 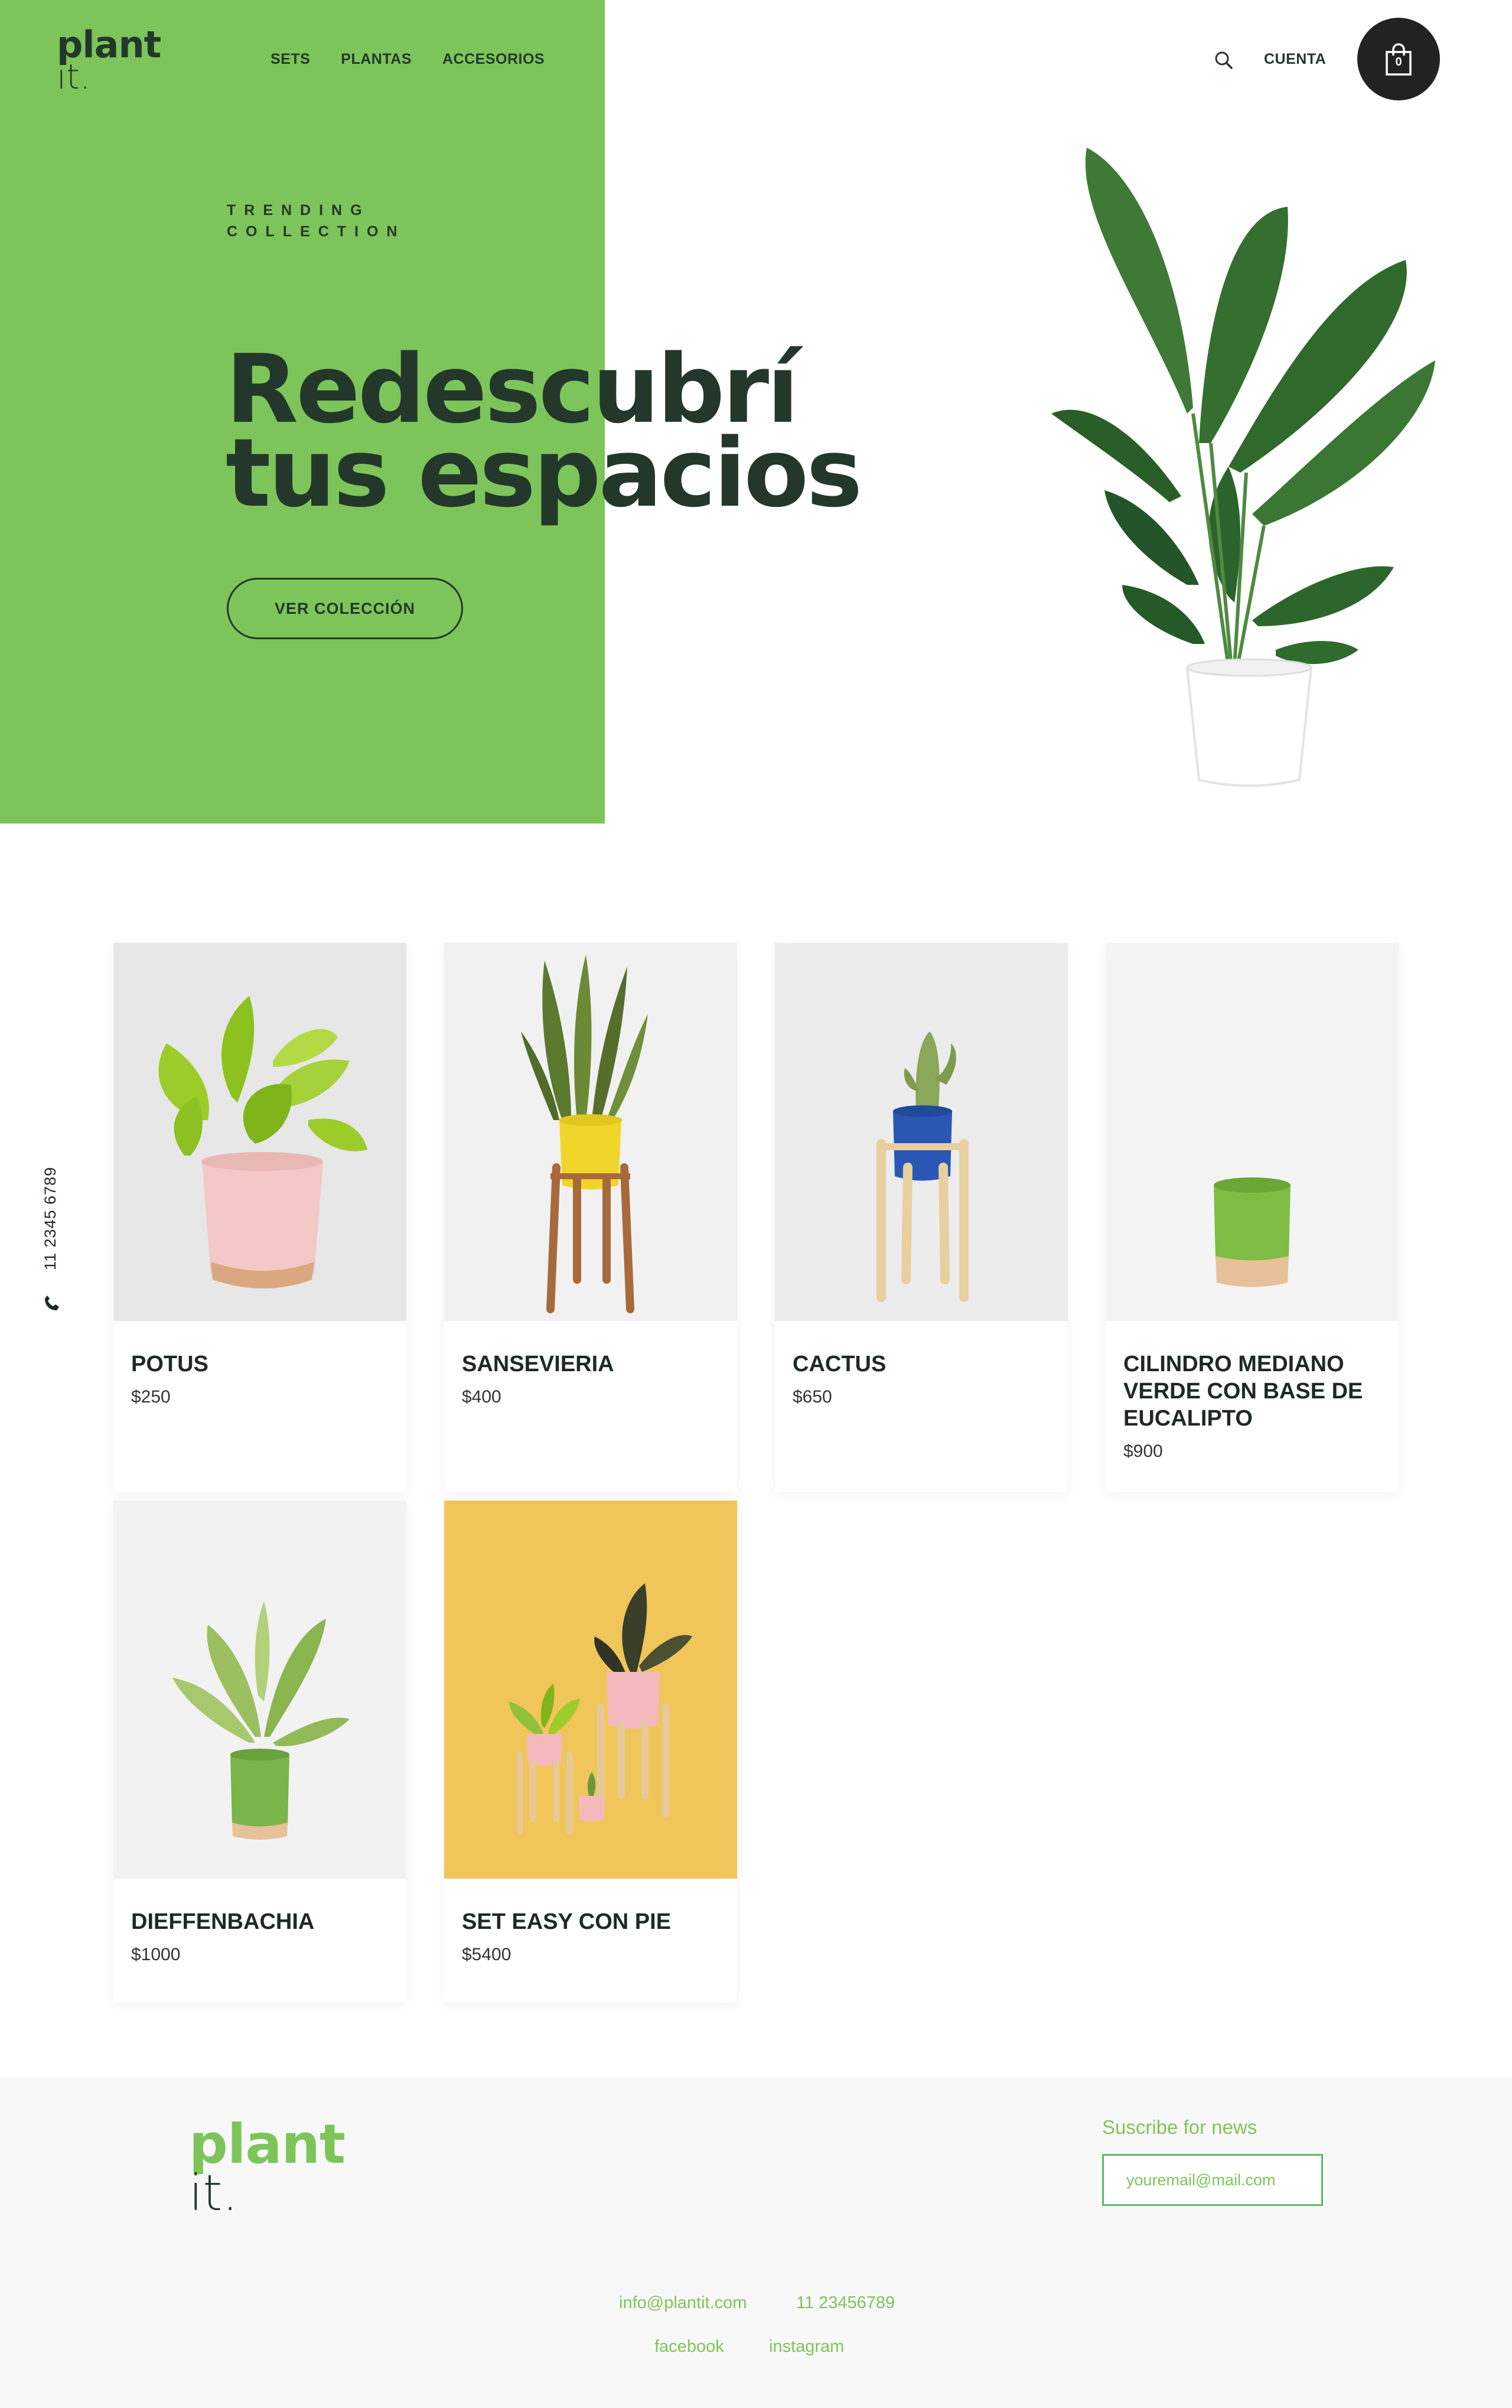 What do you see at coordinates (109, 60) in the screenshot?
I see `brand-logo: plant it.` at bounding box center [109, 60].